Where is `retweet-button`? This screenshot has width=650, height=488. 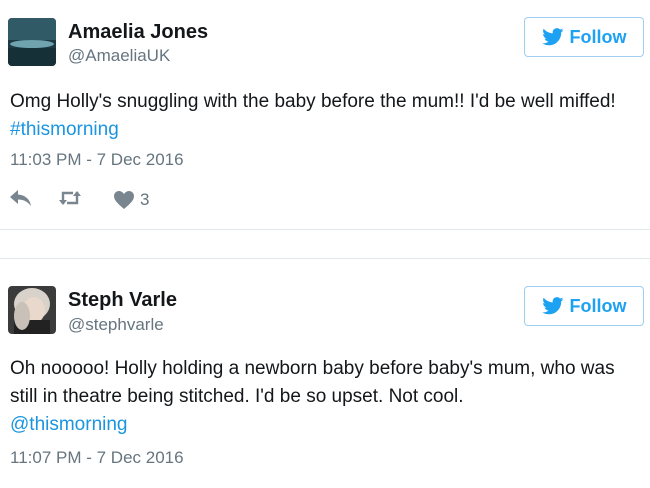
retweet-button is located at coordinates (70, 198).